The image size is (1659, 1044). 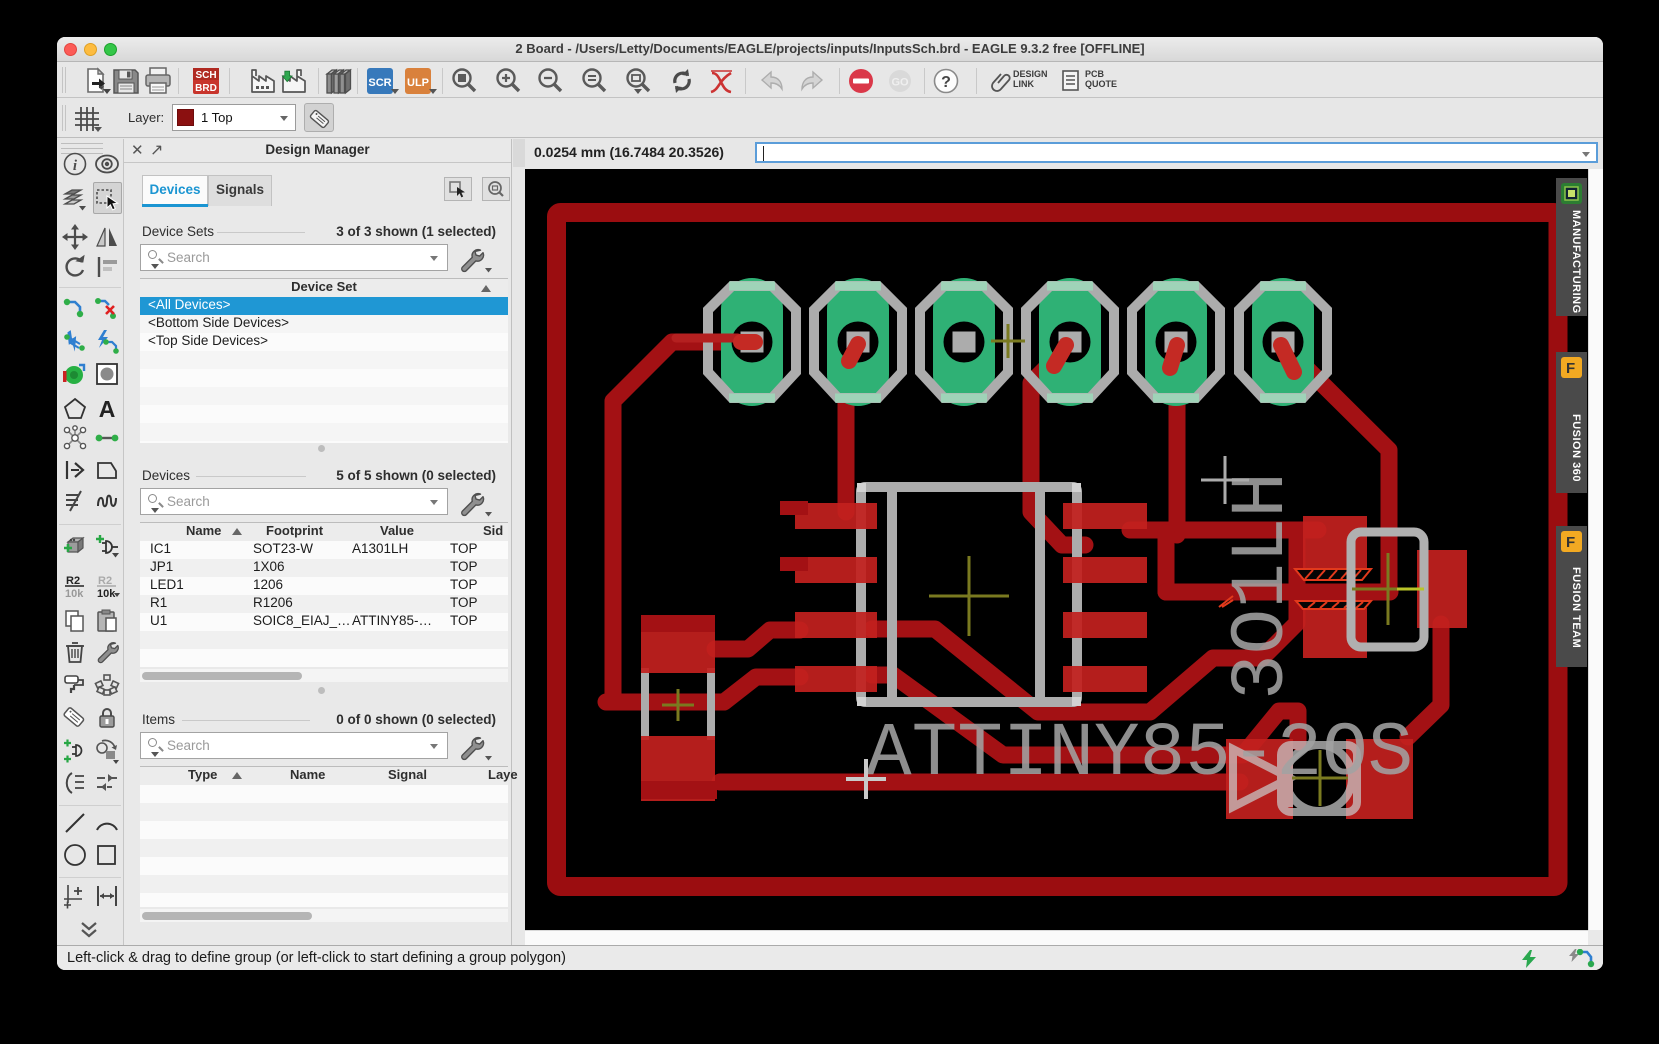 I want to click on svg-text: A, so click(x=107, y=409).